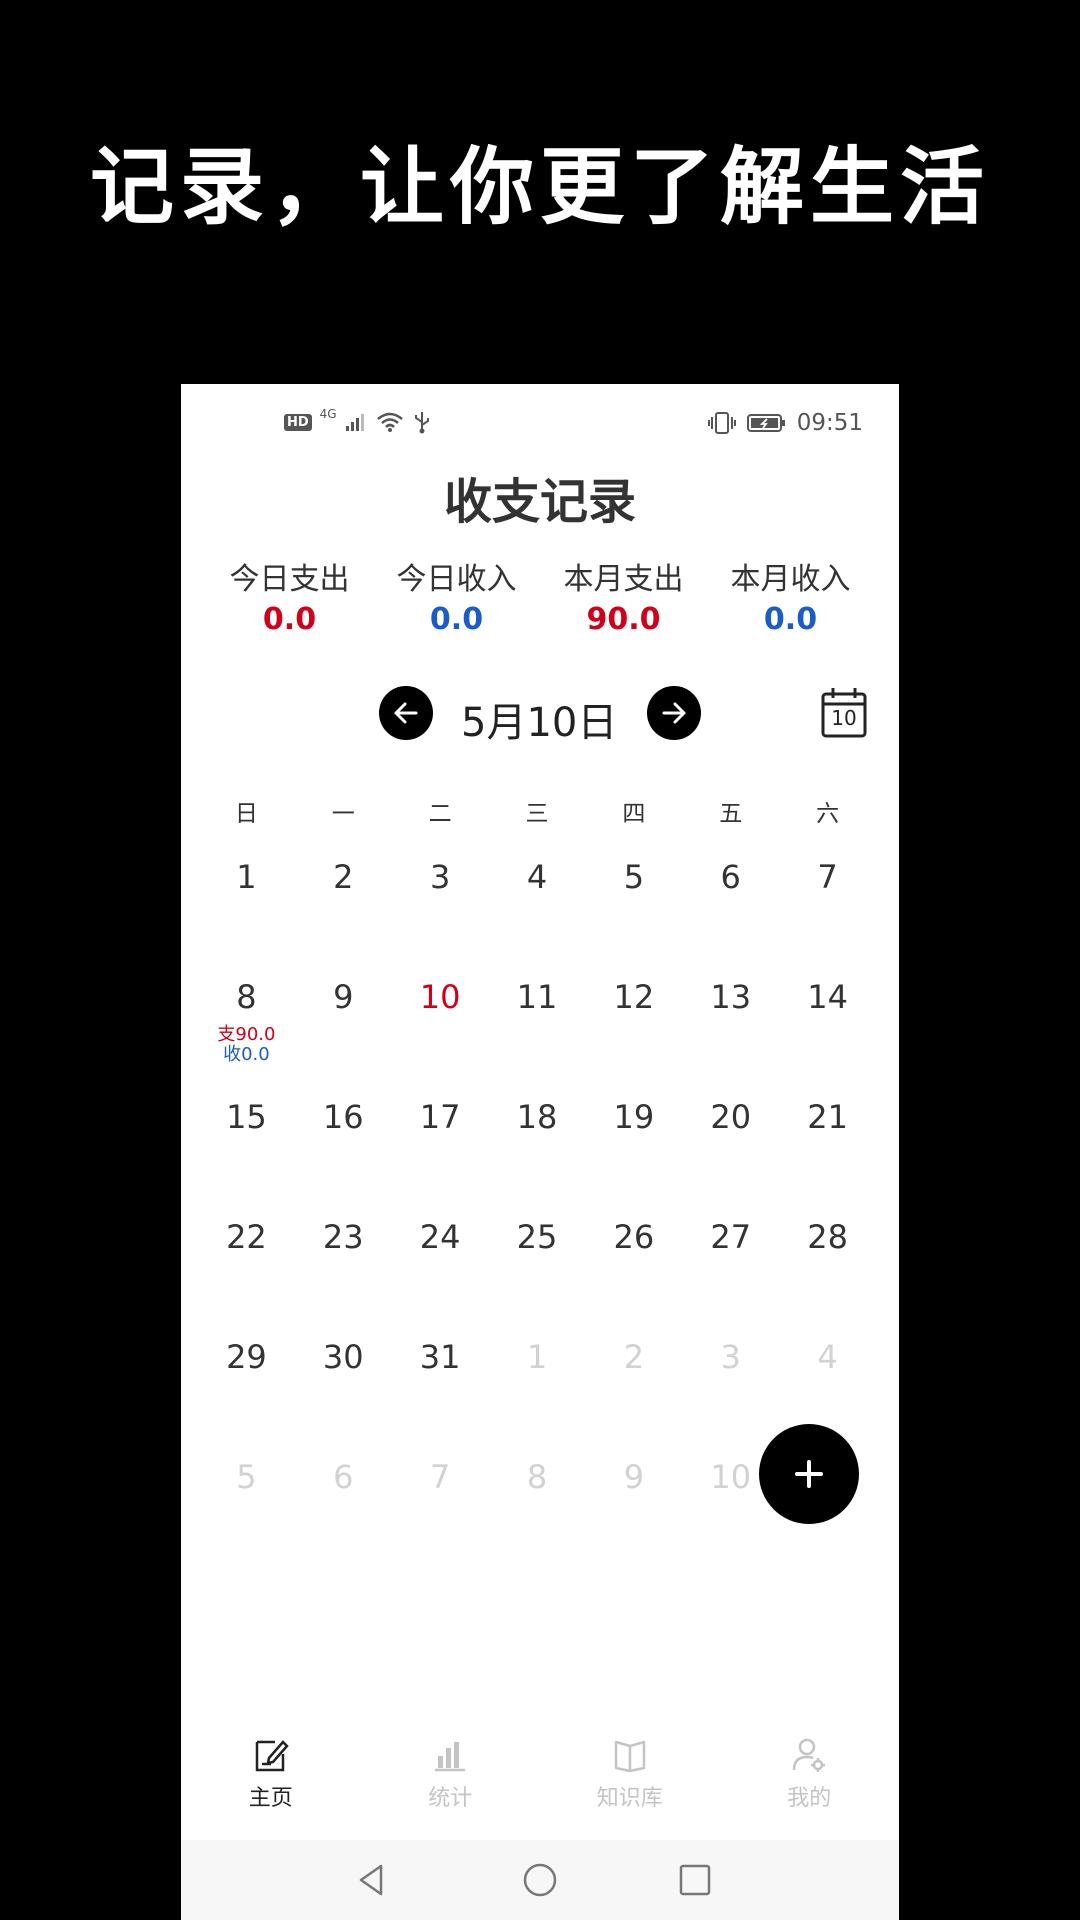 The height and width of the screenshot is (1920, 1080). I want to click on summary-label: 今日支出, so click(289, 579).